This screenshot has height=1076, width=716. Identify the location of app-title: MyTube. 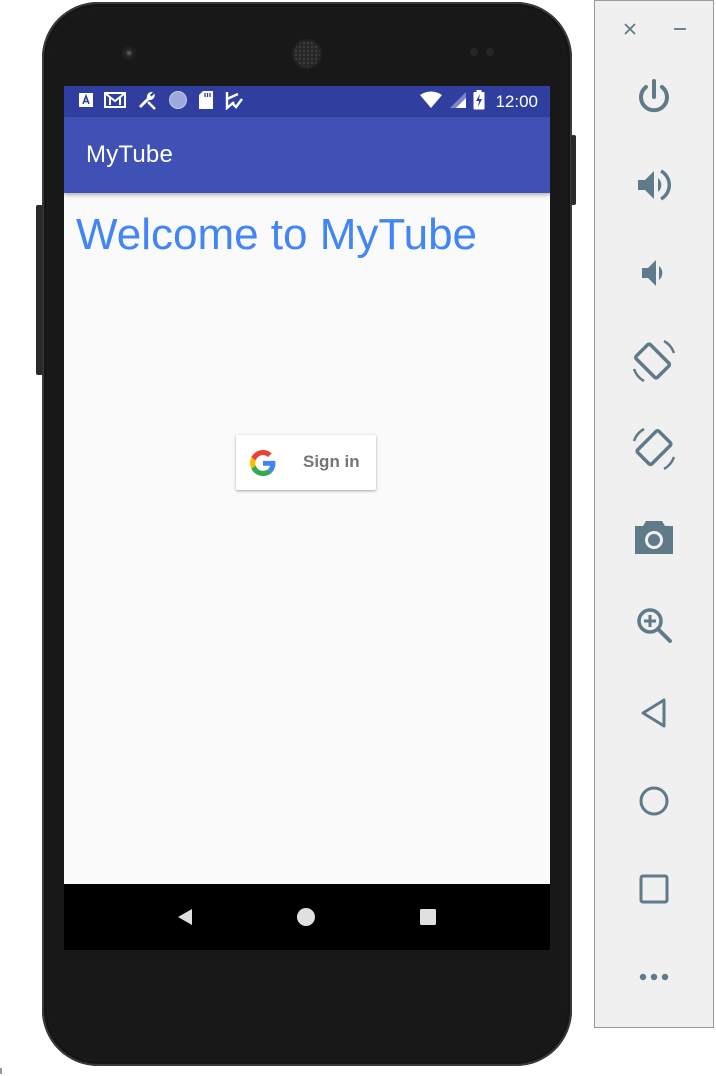
(130, 154).